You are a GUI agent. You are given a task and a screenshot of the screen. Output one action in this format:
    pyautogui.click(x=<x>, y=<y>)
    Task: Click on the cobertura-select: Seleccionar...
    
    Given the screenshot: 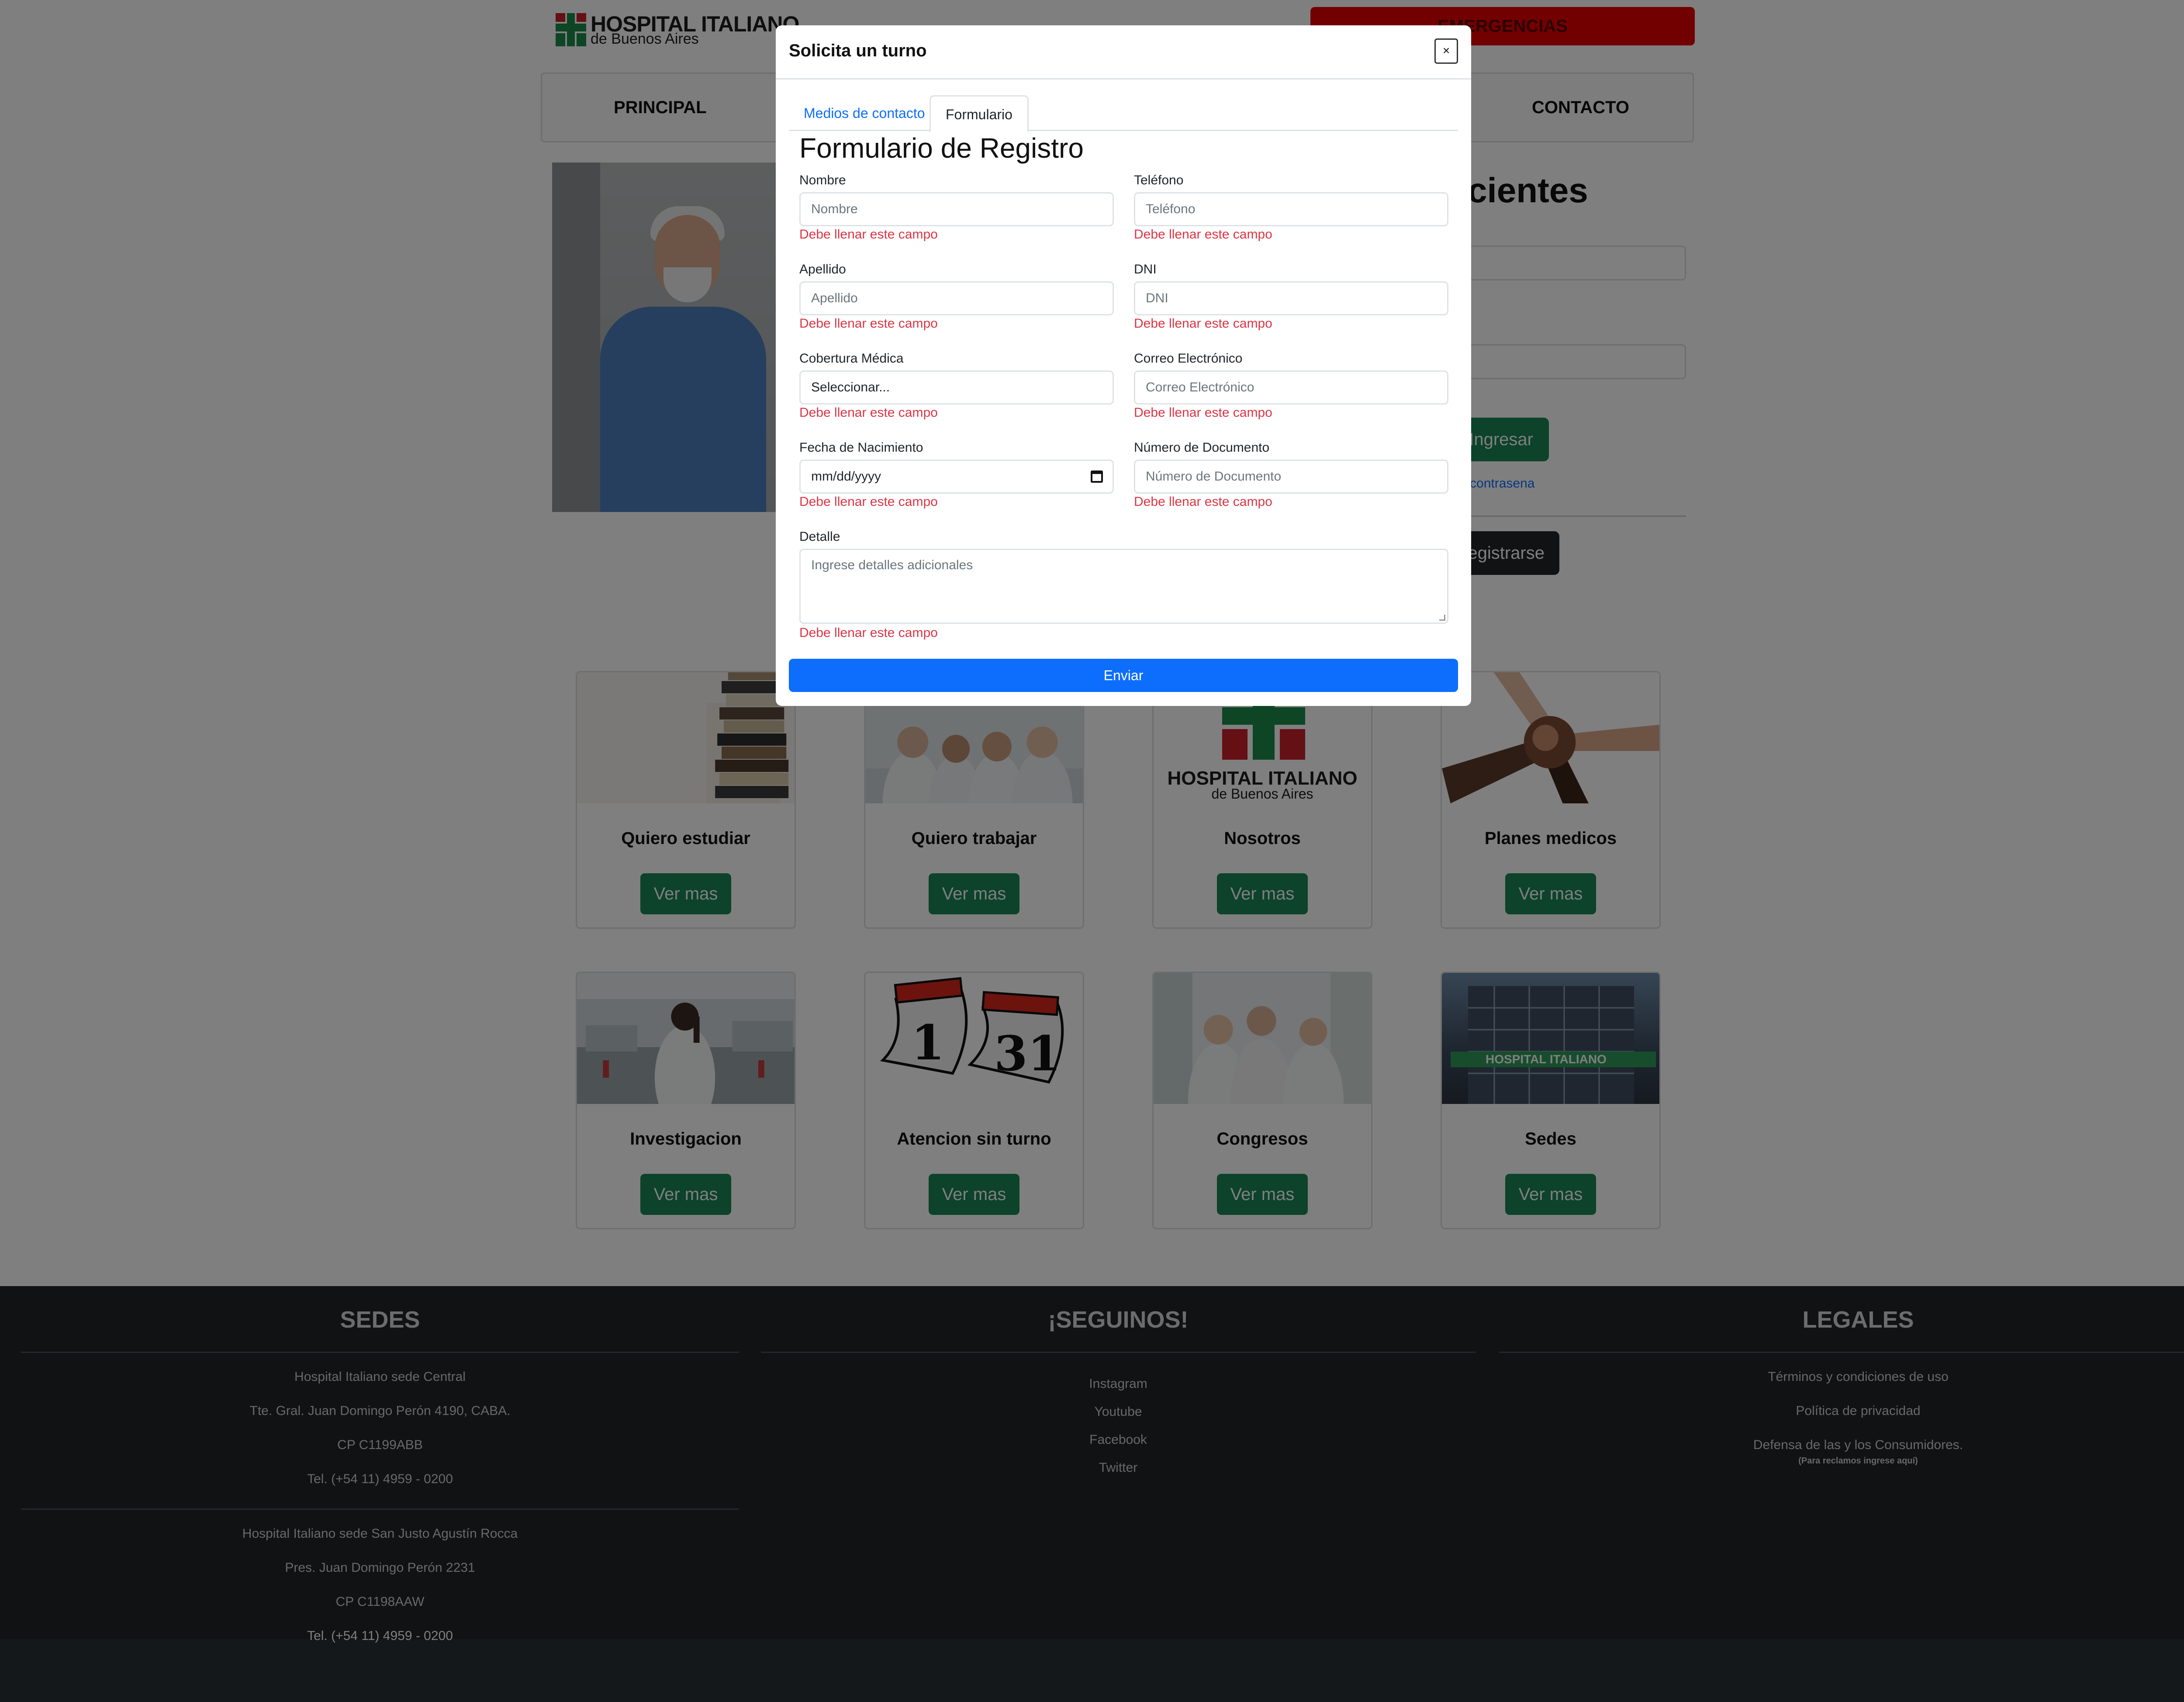 What is the action you would take?
    pyautogui.click(x=956, y=387)
    